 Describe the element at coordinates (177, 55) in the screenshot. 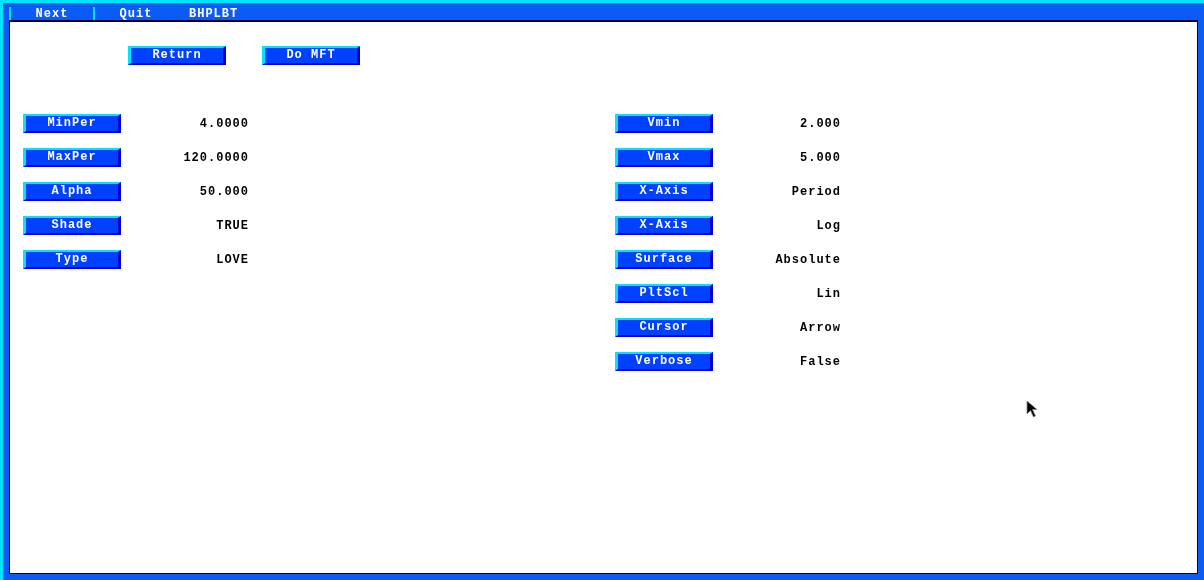

I see `action-button: Return` at that location.